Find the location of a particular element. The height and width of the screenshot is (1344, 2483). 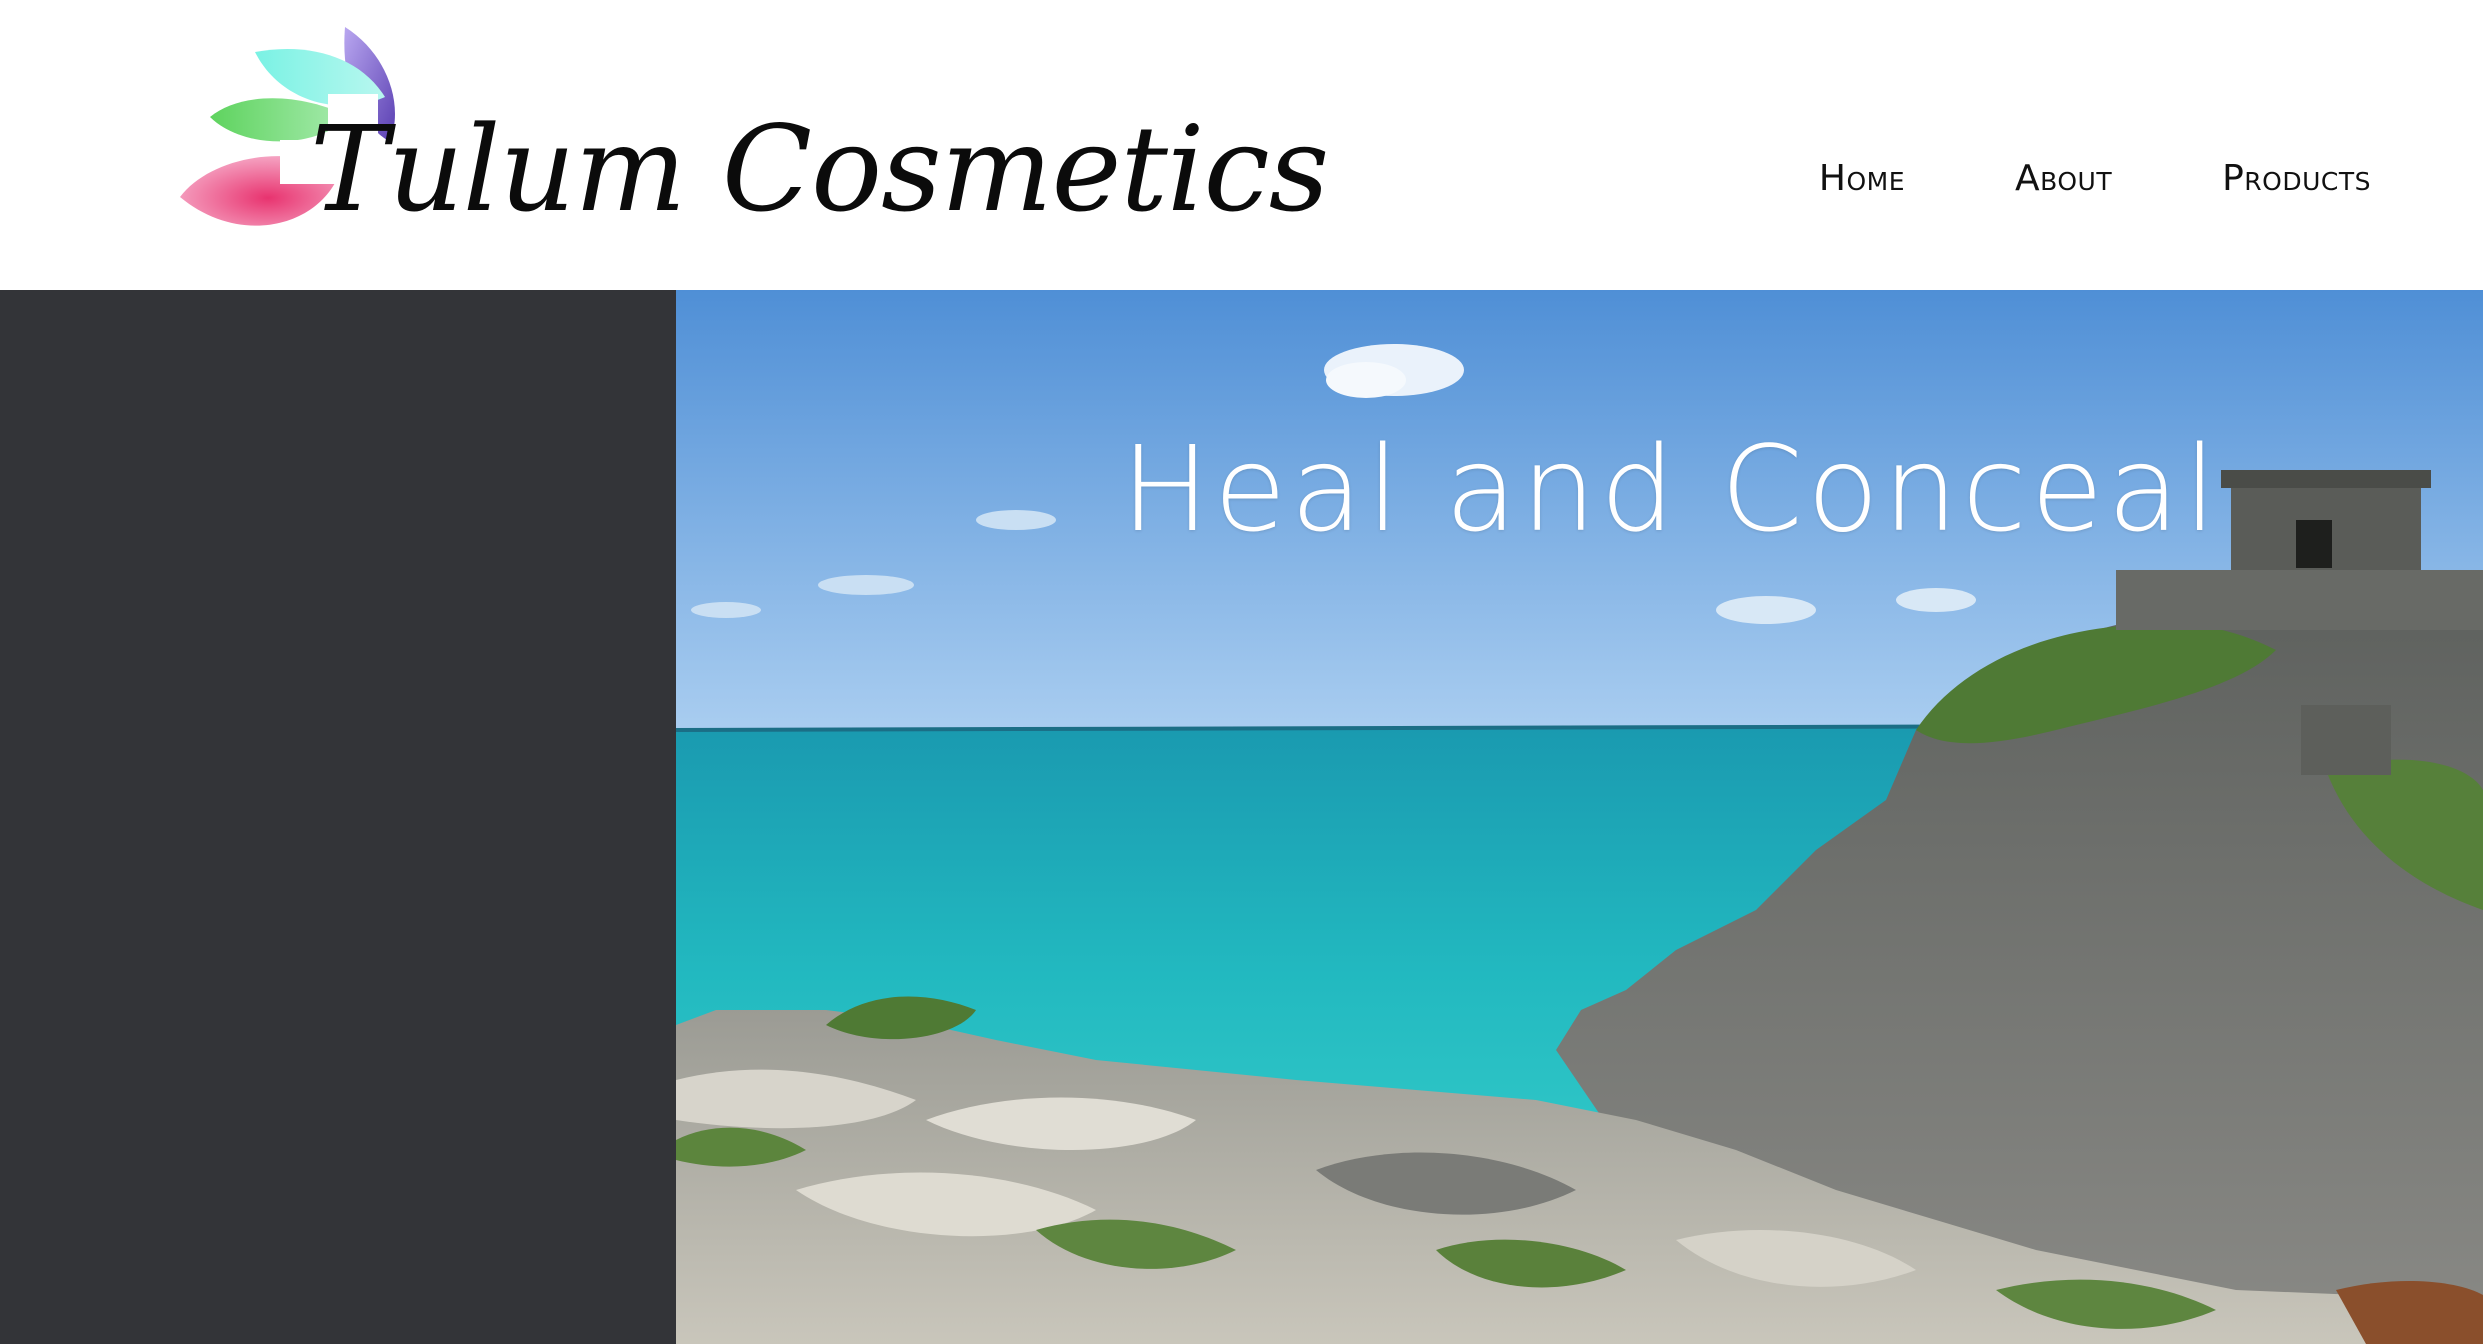

brand-name: Tulum Cosmetics is located at coordinates (819, 169).